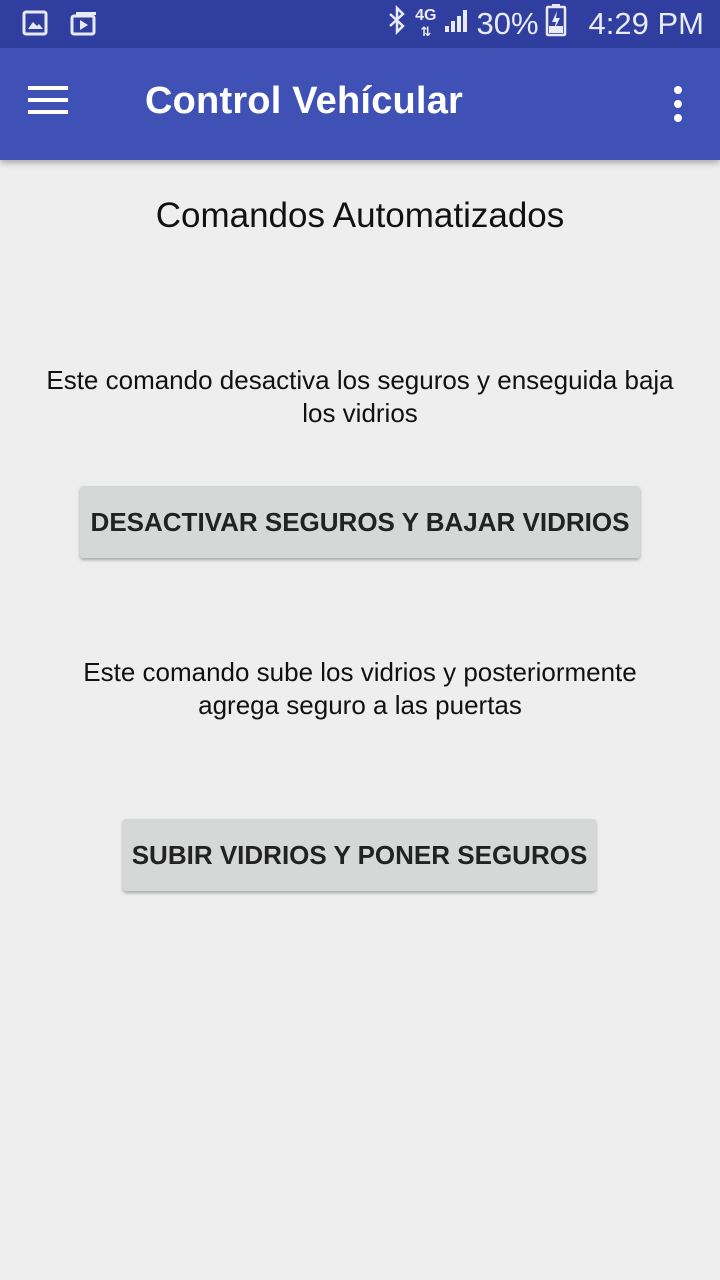 This screenshot has width=720, height=1280. What do you see at coordinates (426, 31) in the screenshot?
I see `data-arrows-icon: ⇅` at bounding box center [426, 31].